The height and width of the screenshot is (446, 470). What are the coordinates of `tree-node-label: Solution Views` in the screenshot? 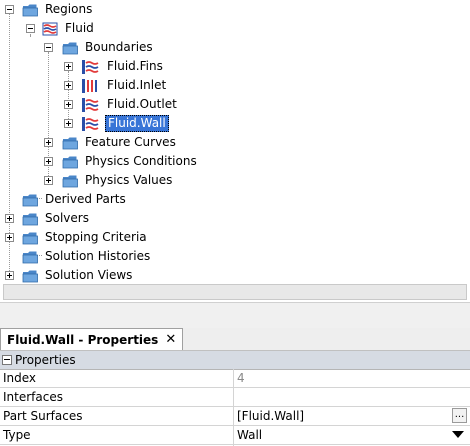 It's located at (89, 275).